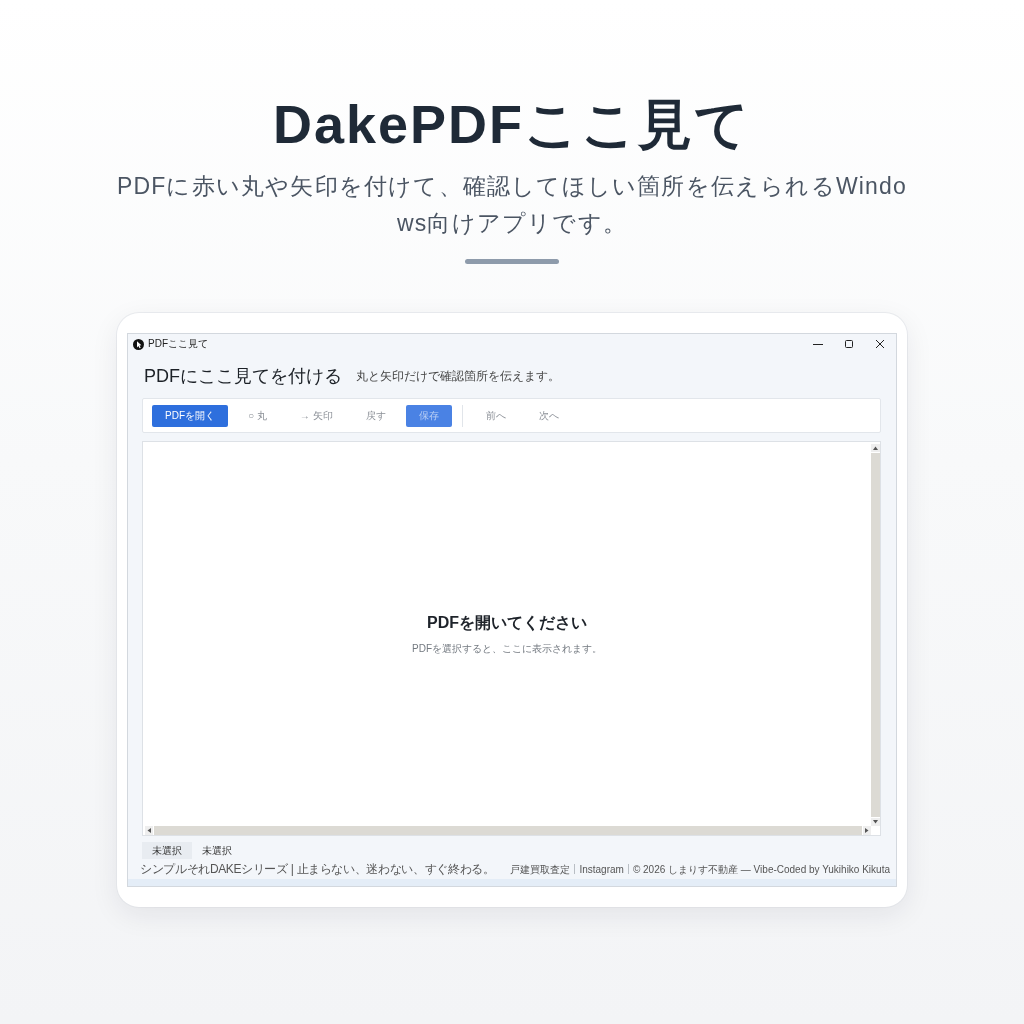 This screenshot has width=1024, height=1024. What do you see at coordinates (243, 376) in the screenshot?
I see `app-heading: PDFにここ見てを付ける` at bounding box center [243, 376].